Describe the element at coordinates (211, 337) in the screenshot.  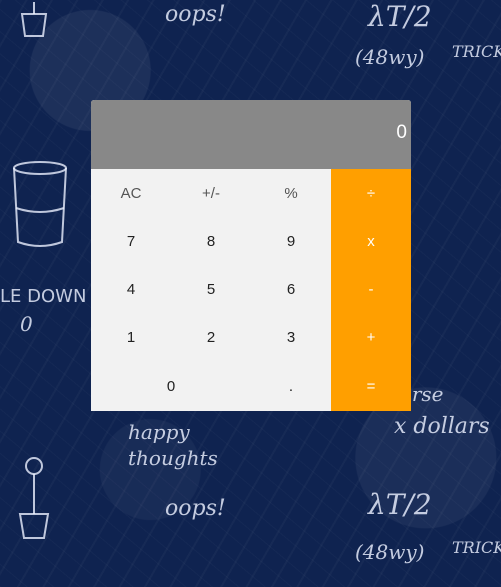
I see `digit-2-button: 2` at that location.